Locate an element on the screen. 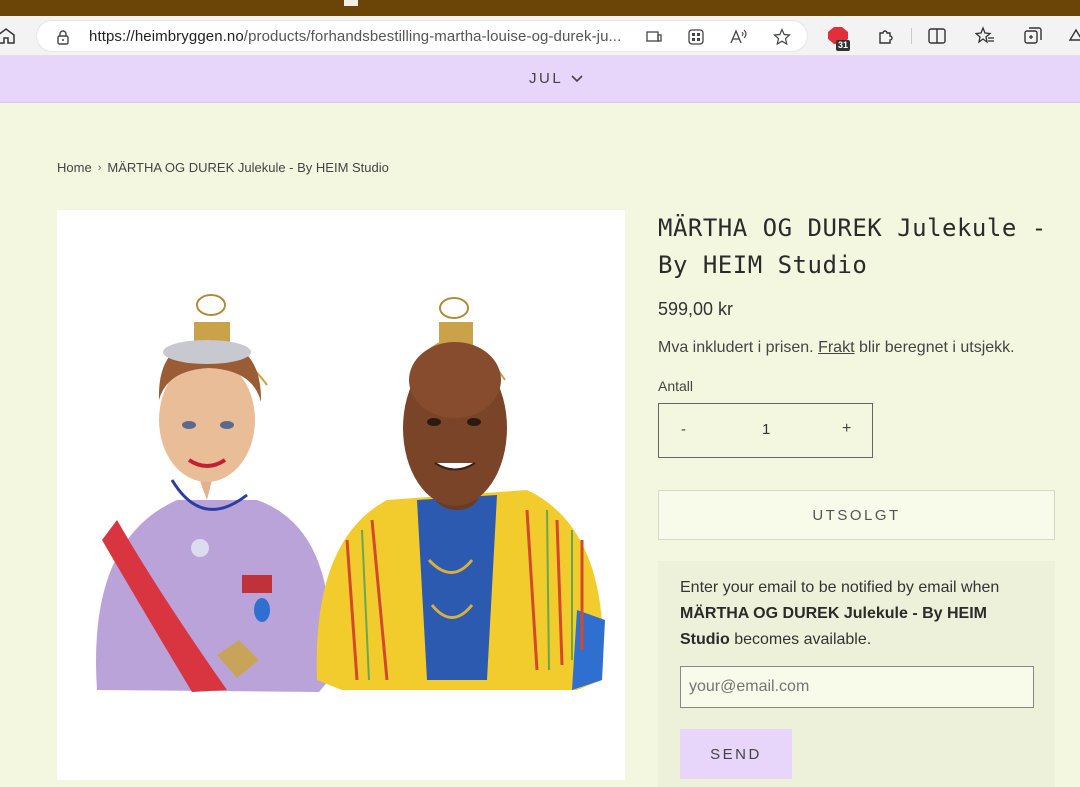 Image resolution: width=1080 pixels, height=787 pixels. email-input is located at coordinates (857, 687).